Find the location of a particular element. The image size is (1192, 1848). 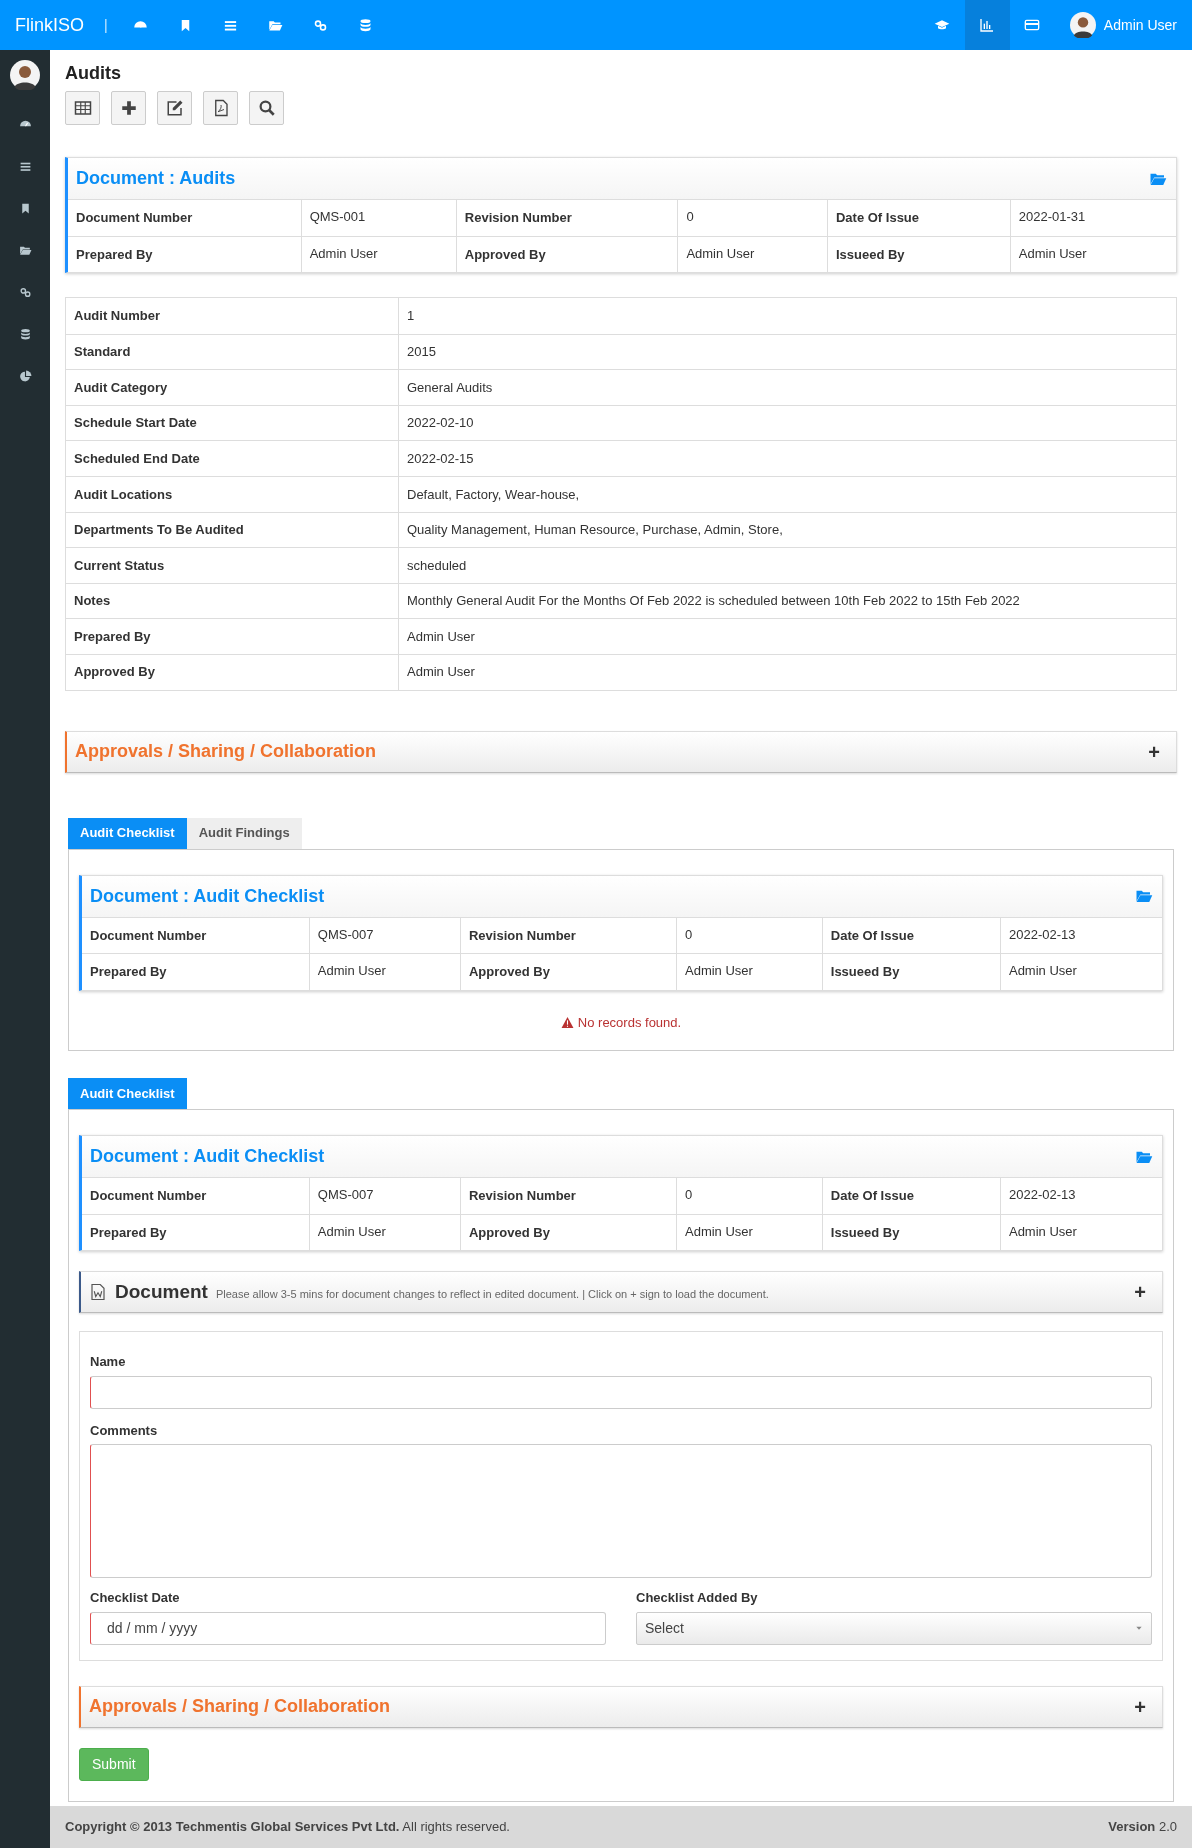

value-cell-text: scheduled is located at coordinates (437, 565).